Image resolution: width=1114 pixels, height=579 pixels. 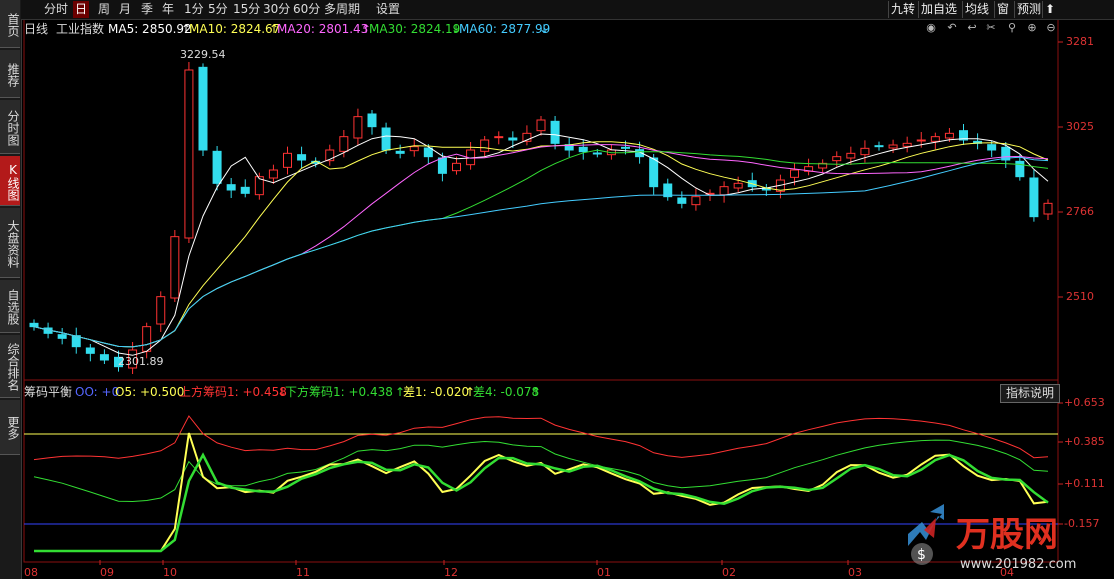 I want to click on eye-icon: ◉, so click(x=931, y=28).